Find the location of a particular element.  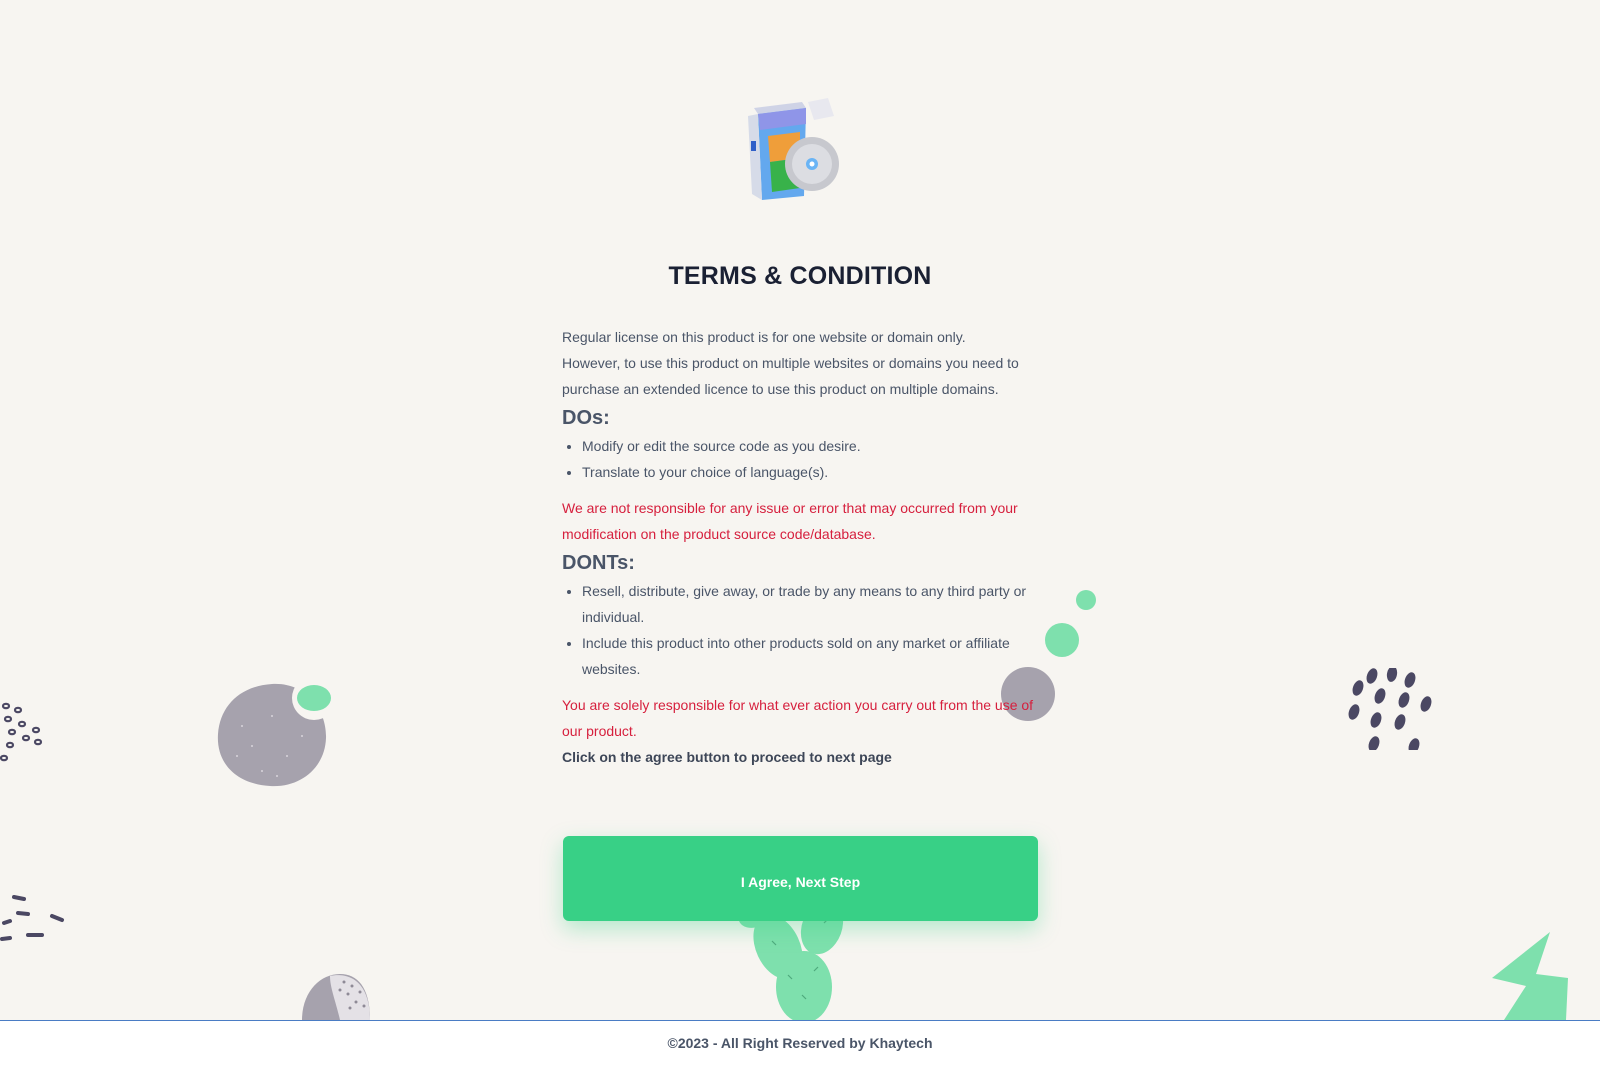

page-title: TERMS & CONDITION is located at coordinates (800, 276).